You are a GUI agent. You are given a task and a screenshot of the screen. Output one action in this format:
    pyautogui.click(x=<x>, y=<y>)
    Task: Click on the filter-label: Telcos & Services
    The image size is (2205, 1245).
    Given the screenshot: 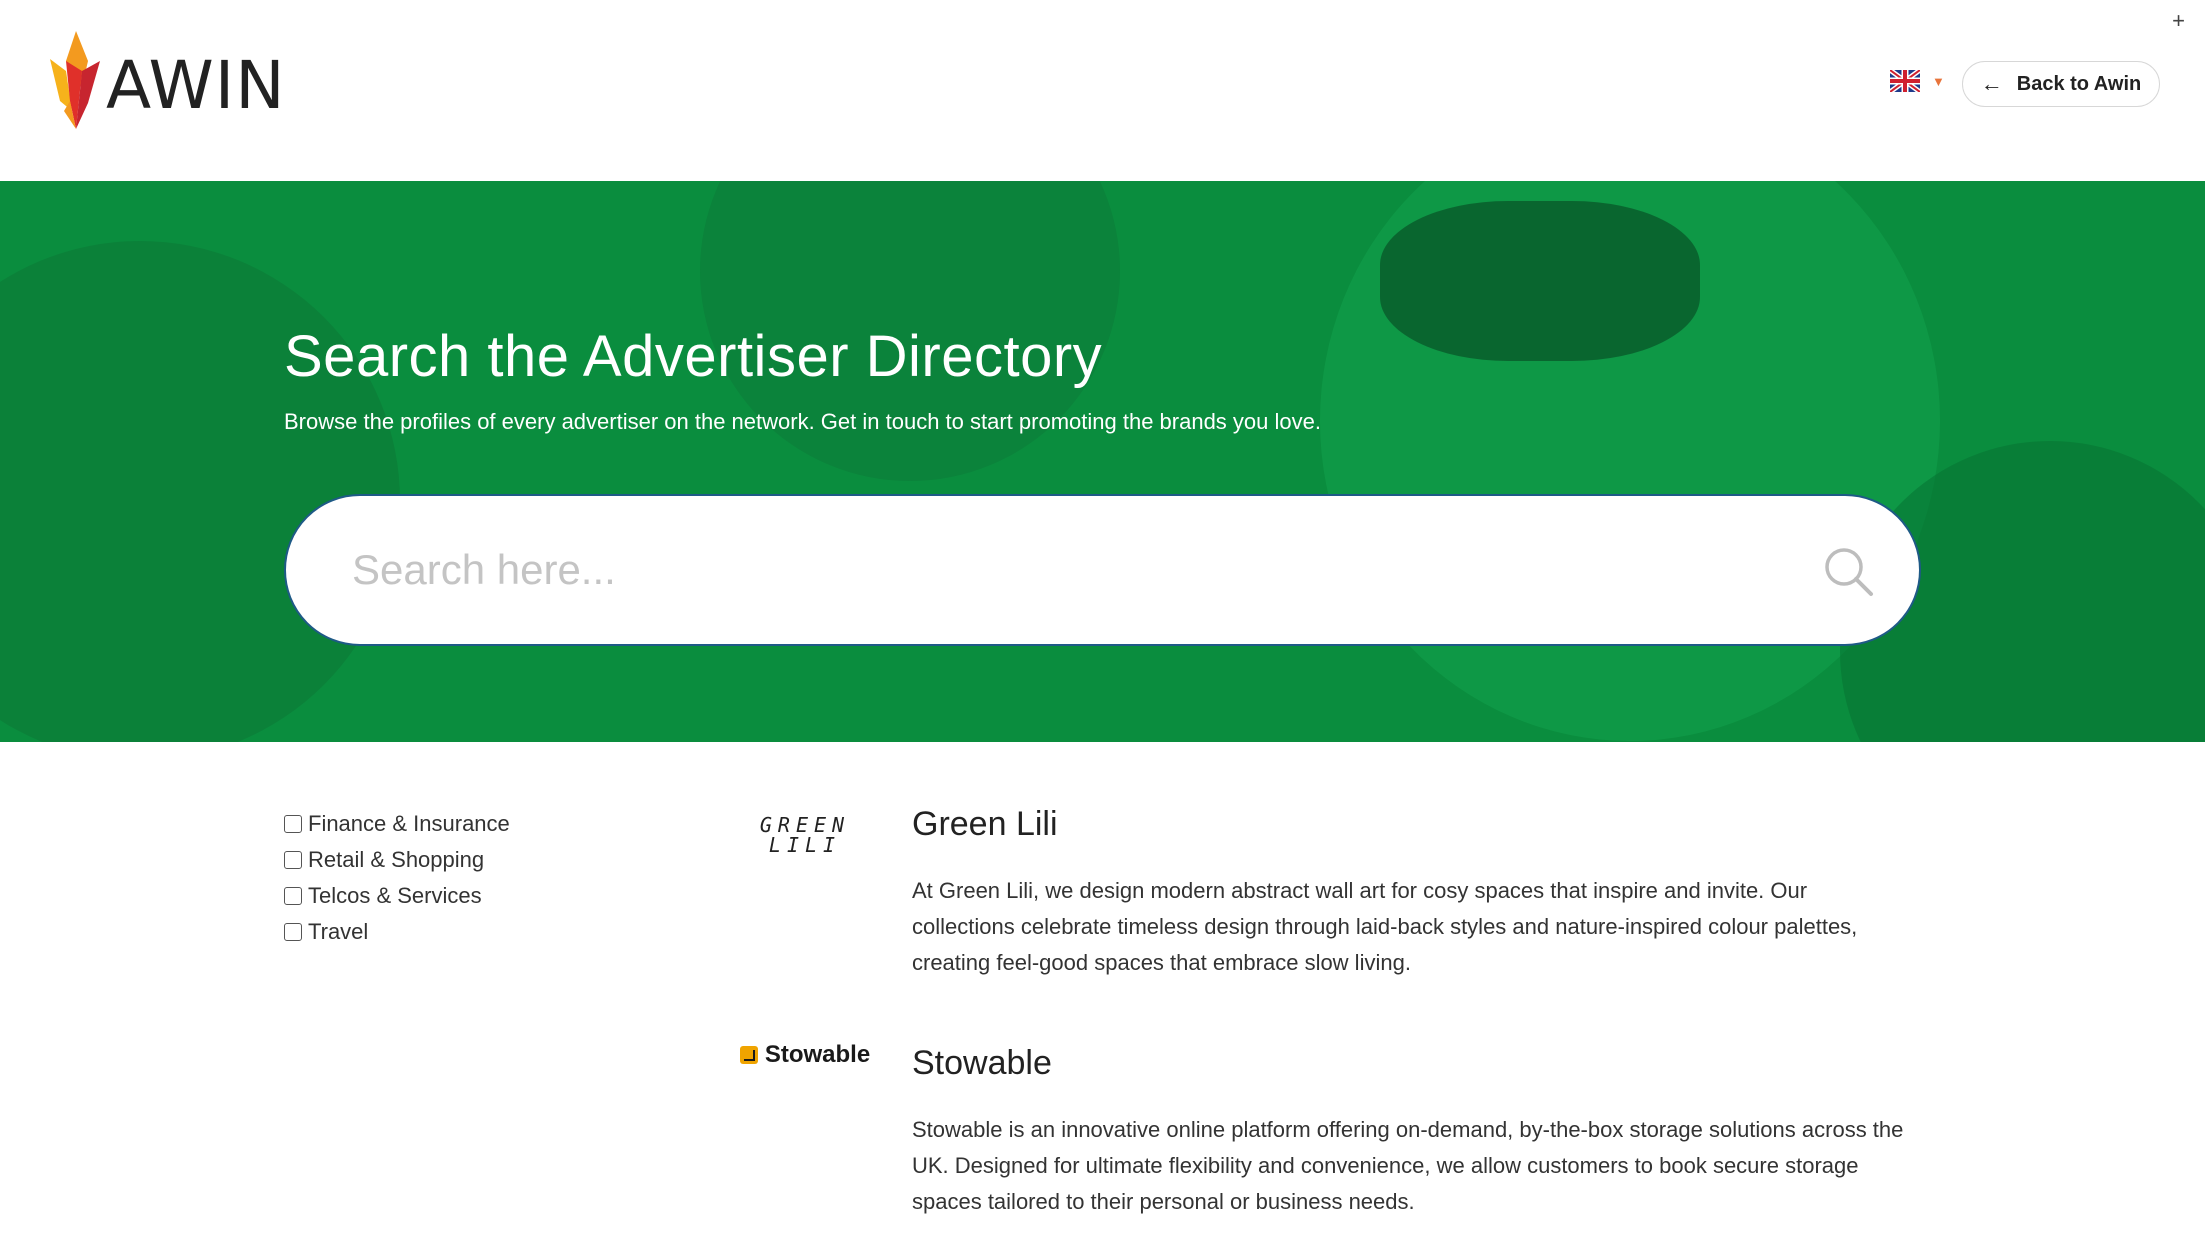 What is the action you would take?
    pyautogui.click(x=395, y=895)
    